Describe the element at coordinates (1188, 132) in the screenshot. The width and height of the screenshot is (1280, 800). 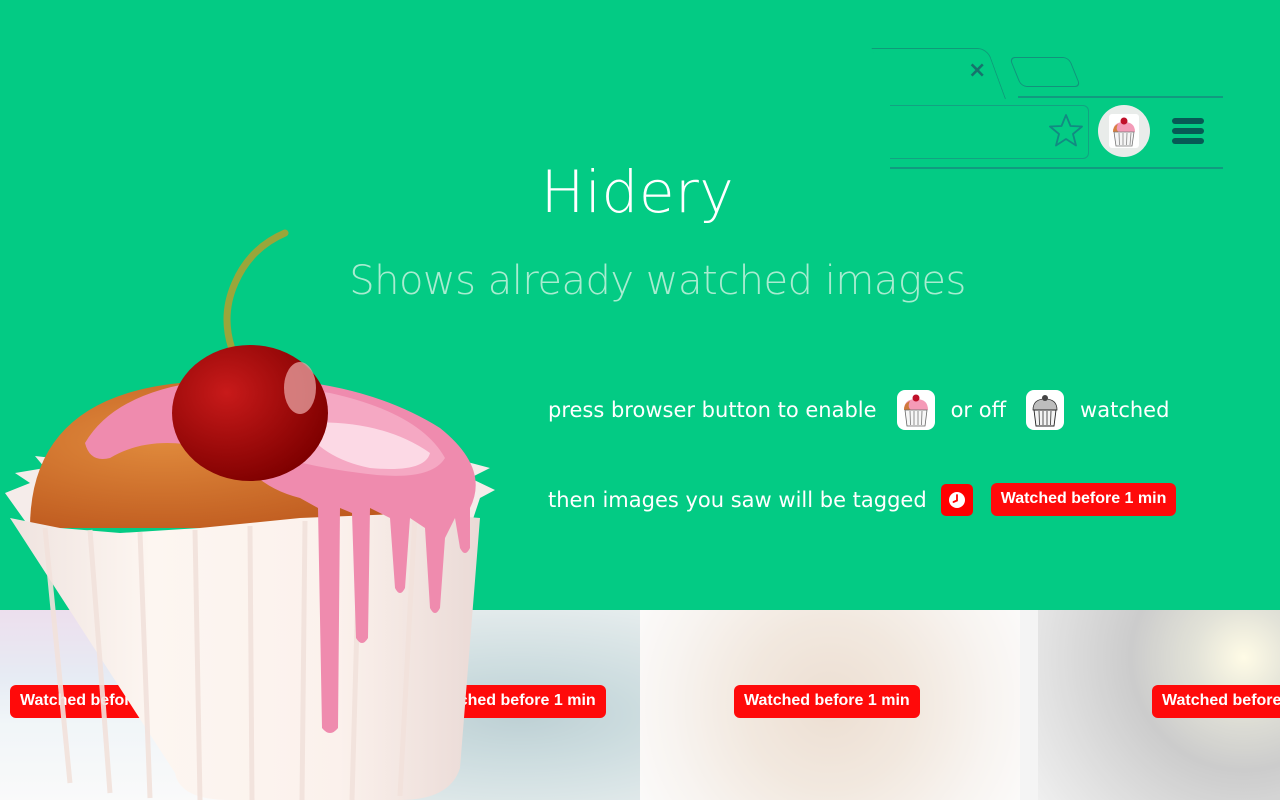
I see `hamburger-menu-icon` at that location.